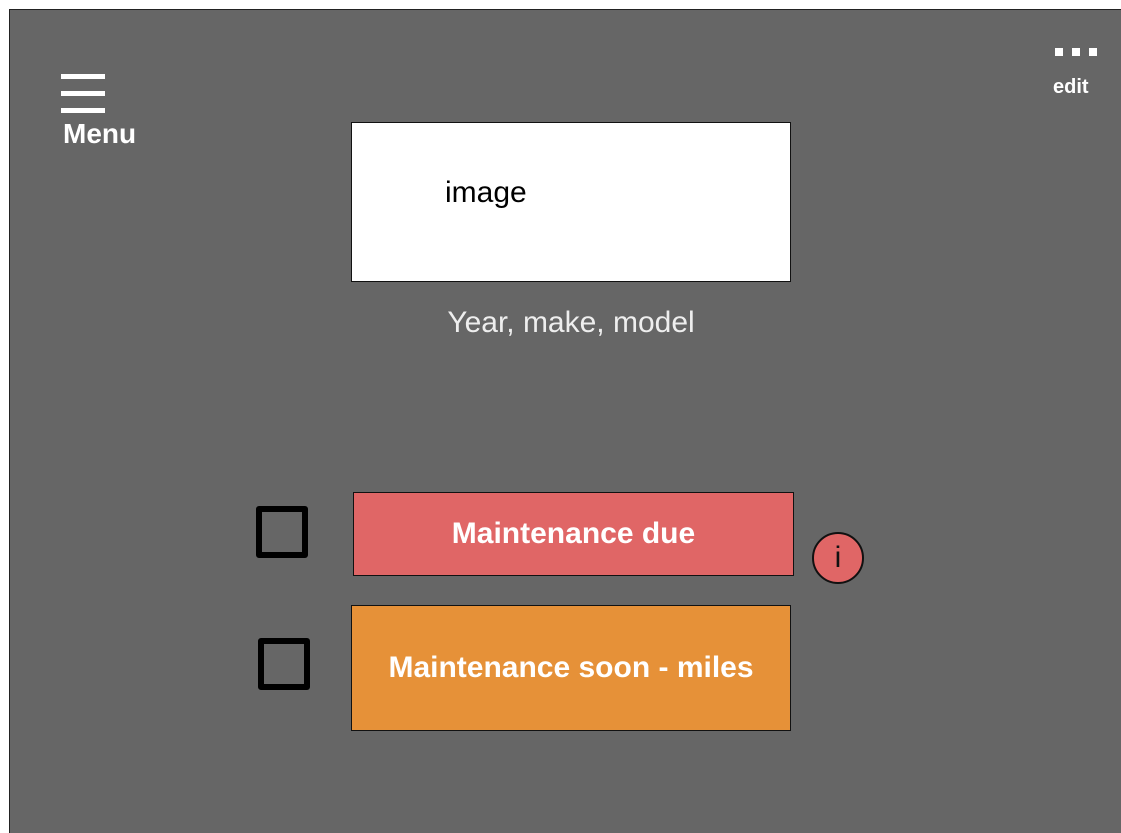 The height and width of the screenshot is (833, 1121). What do you see at coordinates (486, 192) in the screenshot?
I see `image-placeholder-label: image` at bounding box center [486, 192].